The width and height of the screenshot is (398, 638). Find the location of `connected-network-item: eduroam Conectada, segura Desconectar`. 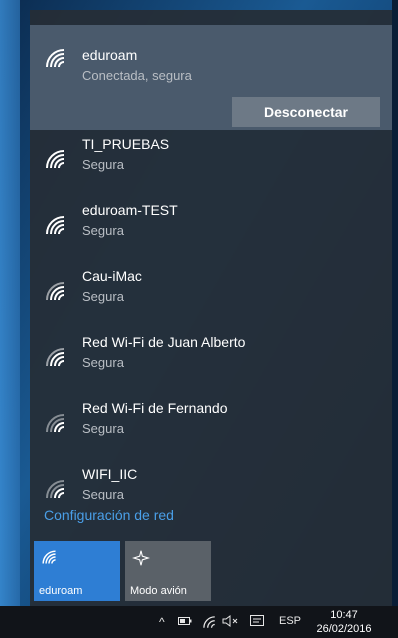

connected-network-item: eduroam Conectada, segura Desconectar is located at coordinates (211, 77).